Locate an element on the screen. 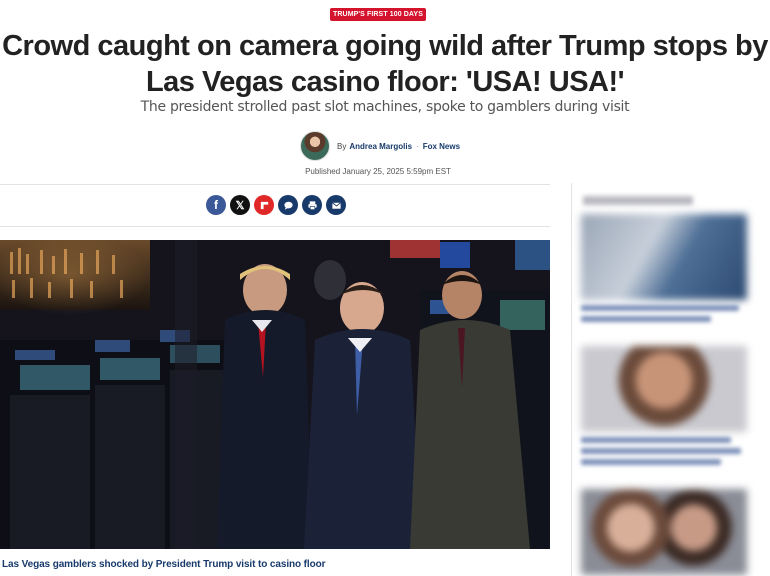  flipboard-share-button is located at coordinates (264, 205).